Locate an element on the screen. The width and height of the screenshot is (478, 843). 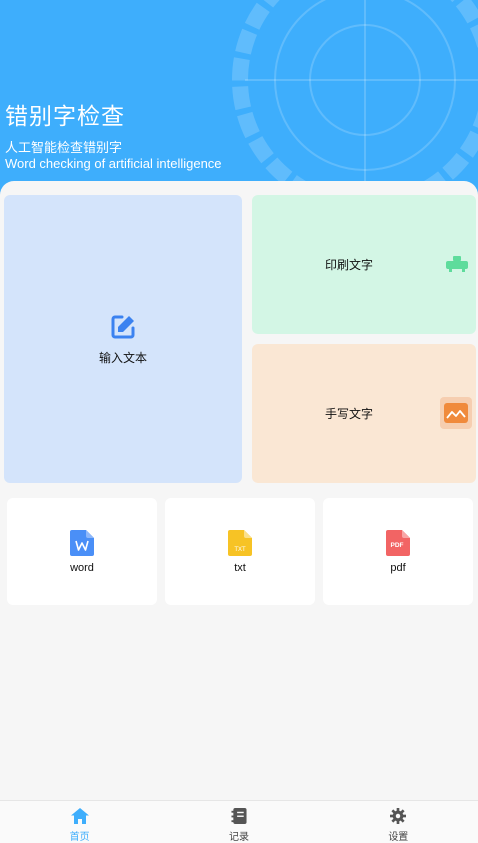
tab-records-label: 记录 is located at coordinates (238, 837).